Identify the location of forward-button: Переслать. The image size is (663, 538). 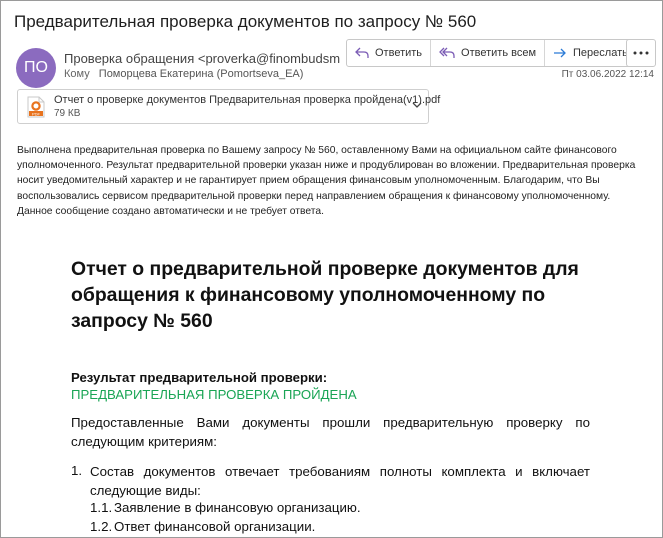
(590, 53).